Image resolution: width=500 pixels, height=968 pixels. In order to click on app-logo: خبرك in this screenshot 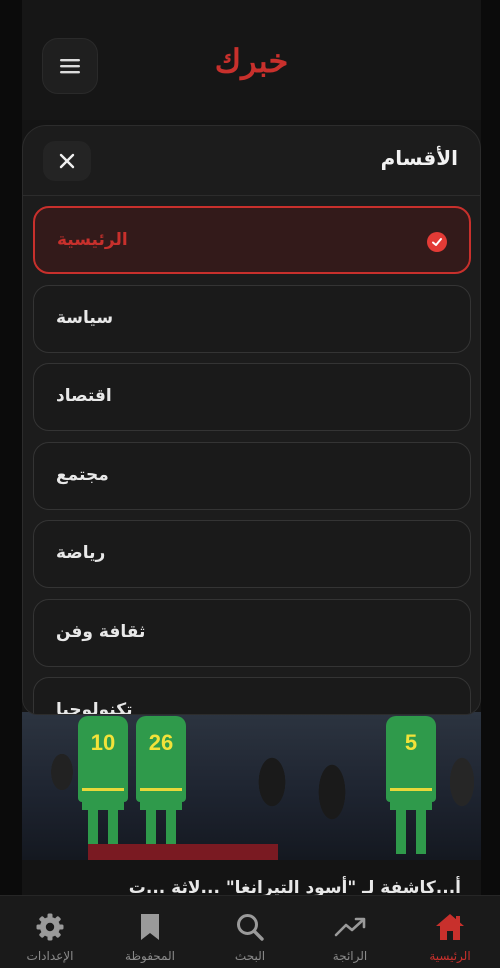, I will do `click(251, 61)`.